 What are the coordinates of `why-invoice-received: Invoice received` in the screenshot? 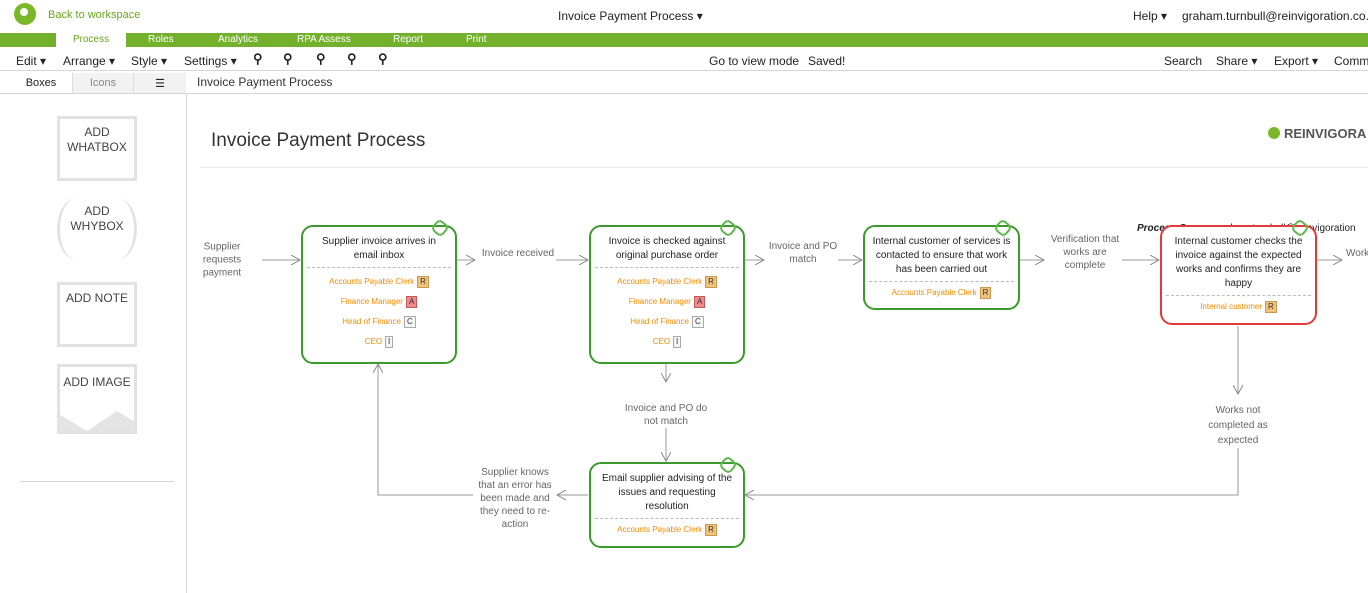 It's located at (518, 253).